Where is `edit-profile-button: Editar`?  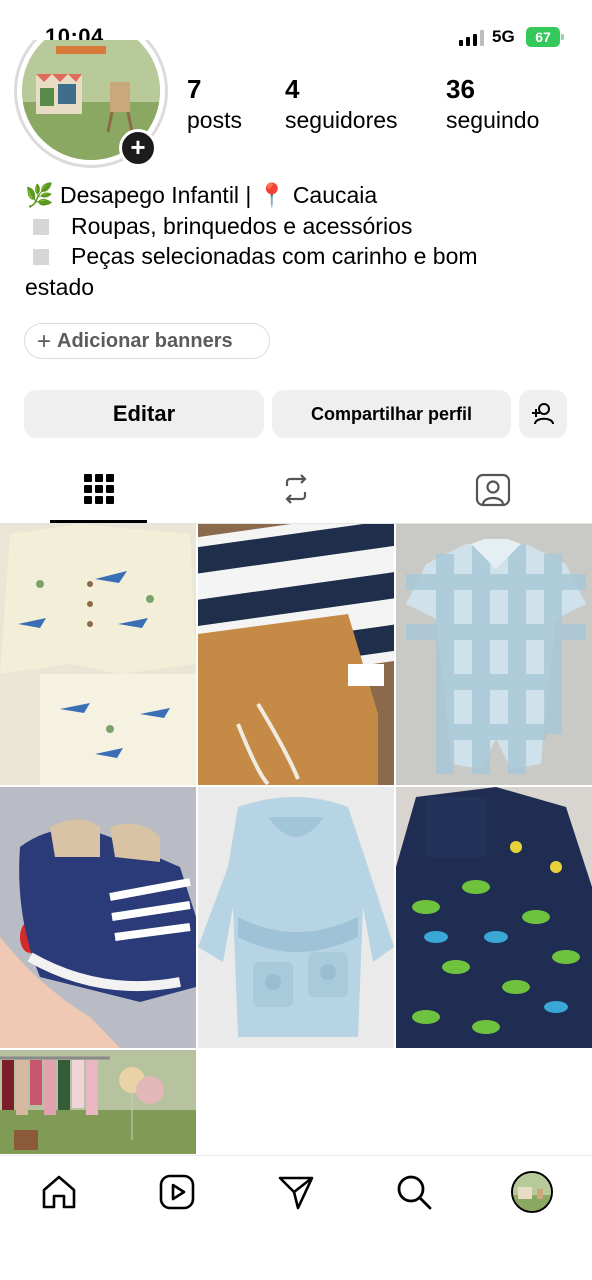 edit-profile-button: Editar is located at coordinates (144, 414).